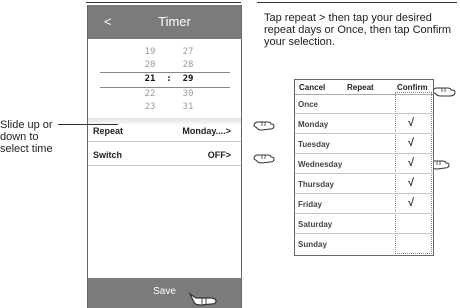 The image size is (460, 308). I want to click on confirm-button: Confirm, so click(412, 87).